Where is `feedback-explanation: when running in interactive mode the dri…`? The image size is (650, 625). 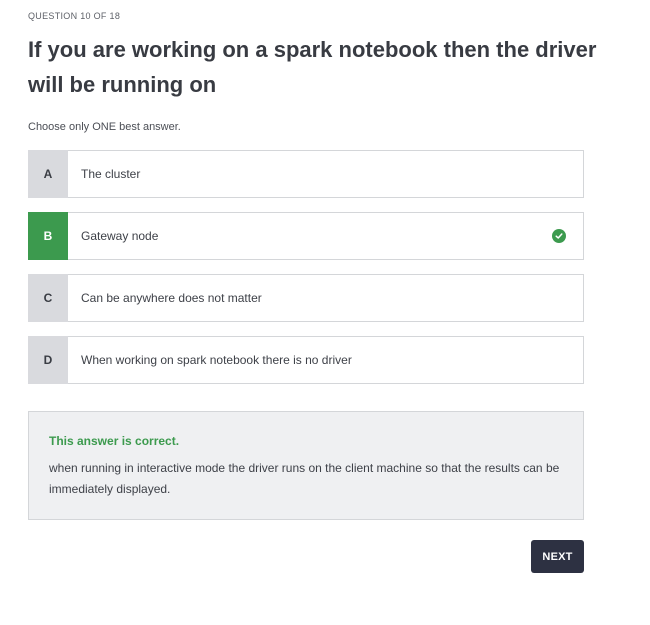
feedback-explanation: when running in interactive mode the dri… is located at coordinates (304, 478).